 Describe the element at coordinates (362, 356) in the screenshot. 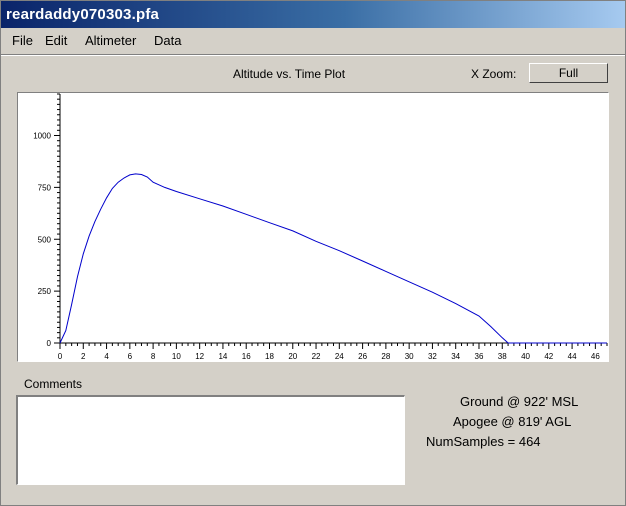

I see `x-tick-label: 26` at that location.